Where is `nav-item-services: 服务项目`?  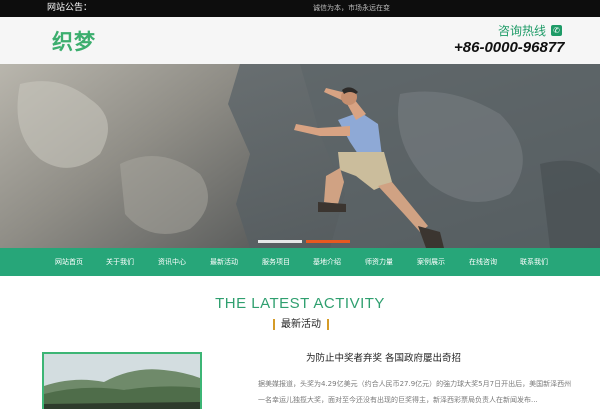
nav-item-services: 服务项目 is located at coordinates (276, 262).